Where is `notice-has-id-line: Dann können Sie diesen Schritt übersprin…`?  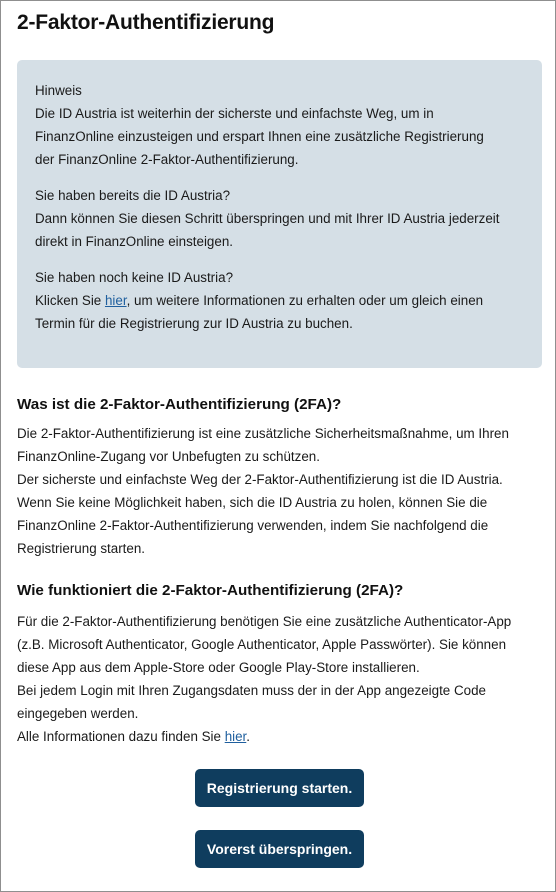
notice-has-id-line: Dann können Sie diesen Schritt übersprin… is located at coordinates (267, 218).